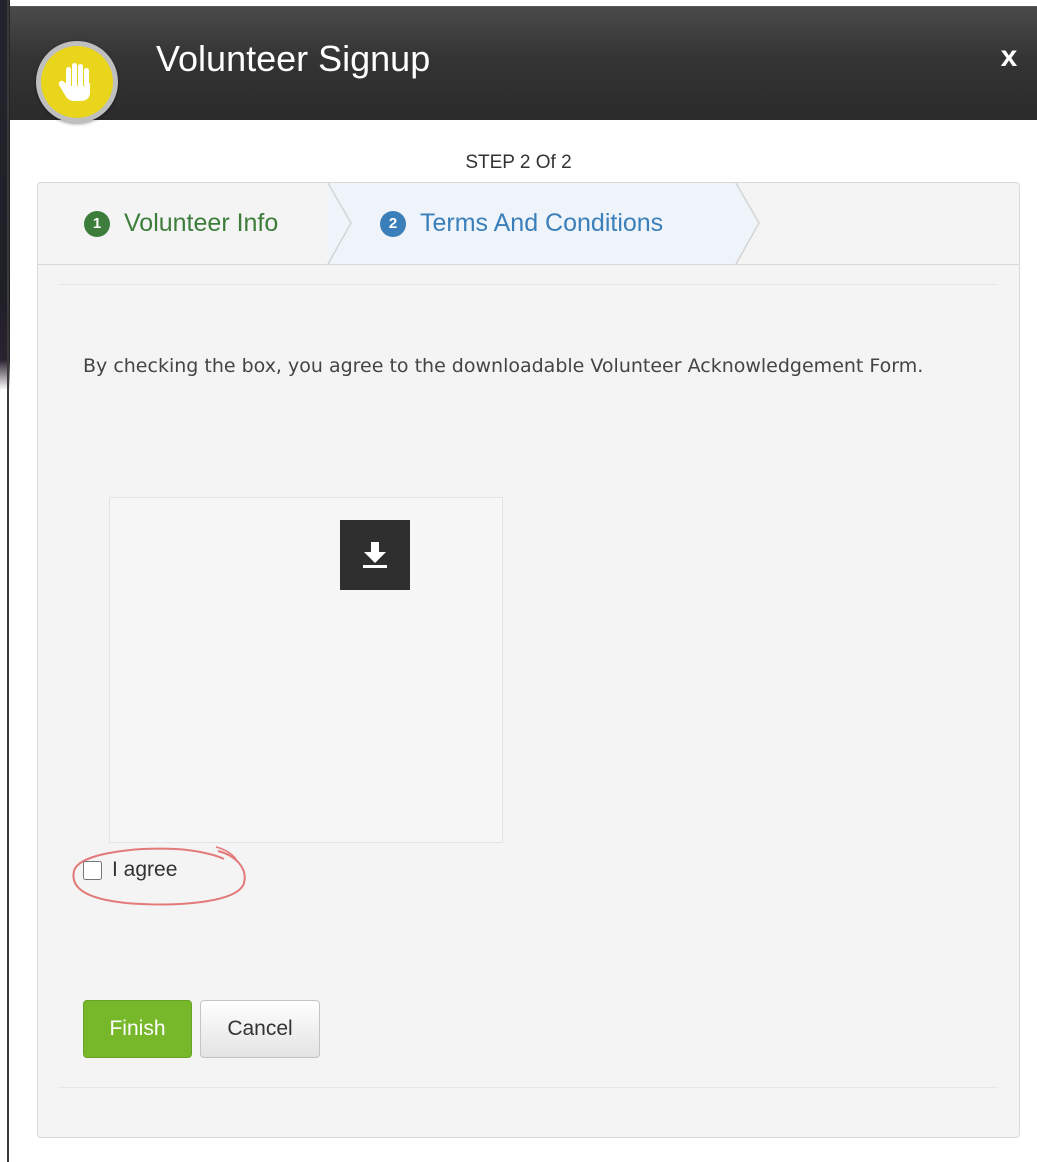 The height and width of the screenshot is (1162, 1037). Describe the element at coordinates (260, 1029) in the screenshot. I see `cancel-button: Cancel` at that location.